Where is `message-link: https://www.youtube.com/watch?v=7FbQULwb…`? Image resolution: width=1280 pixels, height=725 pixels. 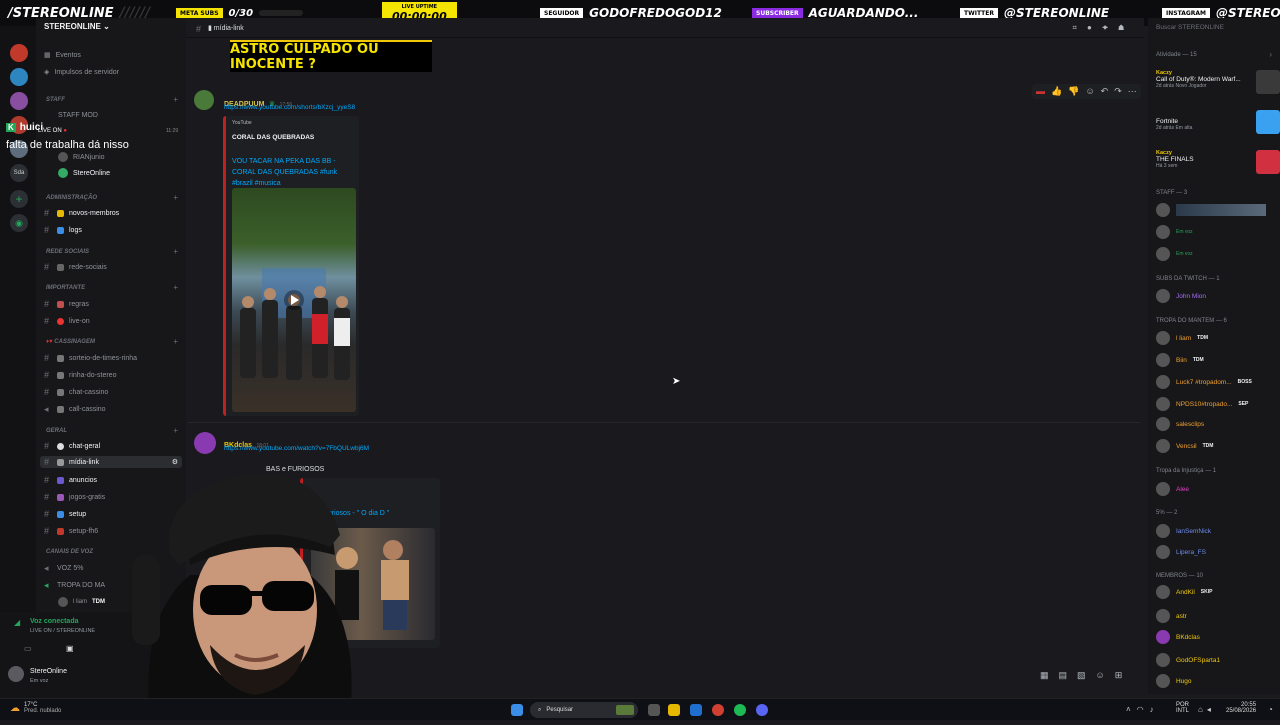 message-link: https://www.youtube.com/watch?v=7FbQULwb… is located at coordinates (296, 448).